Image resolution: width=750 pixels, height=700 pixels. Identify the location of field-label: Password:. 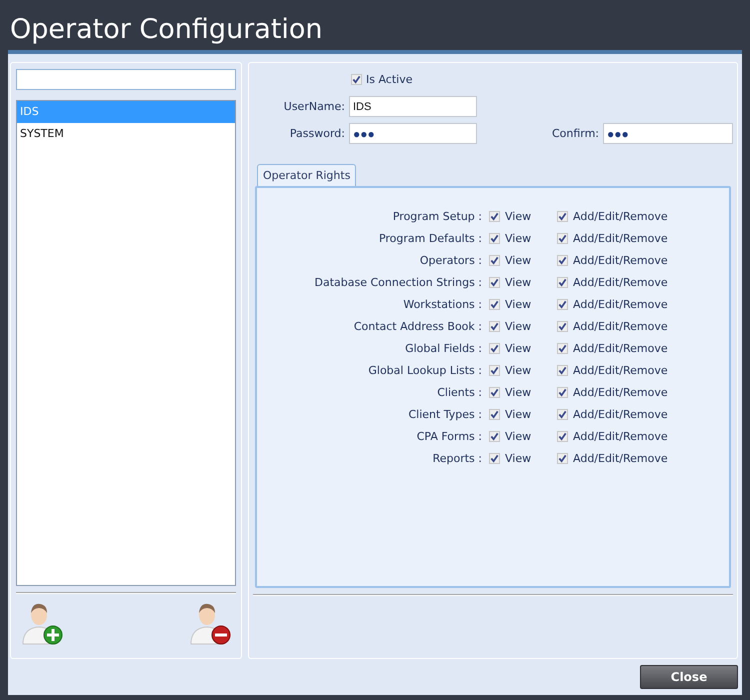
(316, 133).